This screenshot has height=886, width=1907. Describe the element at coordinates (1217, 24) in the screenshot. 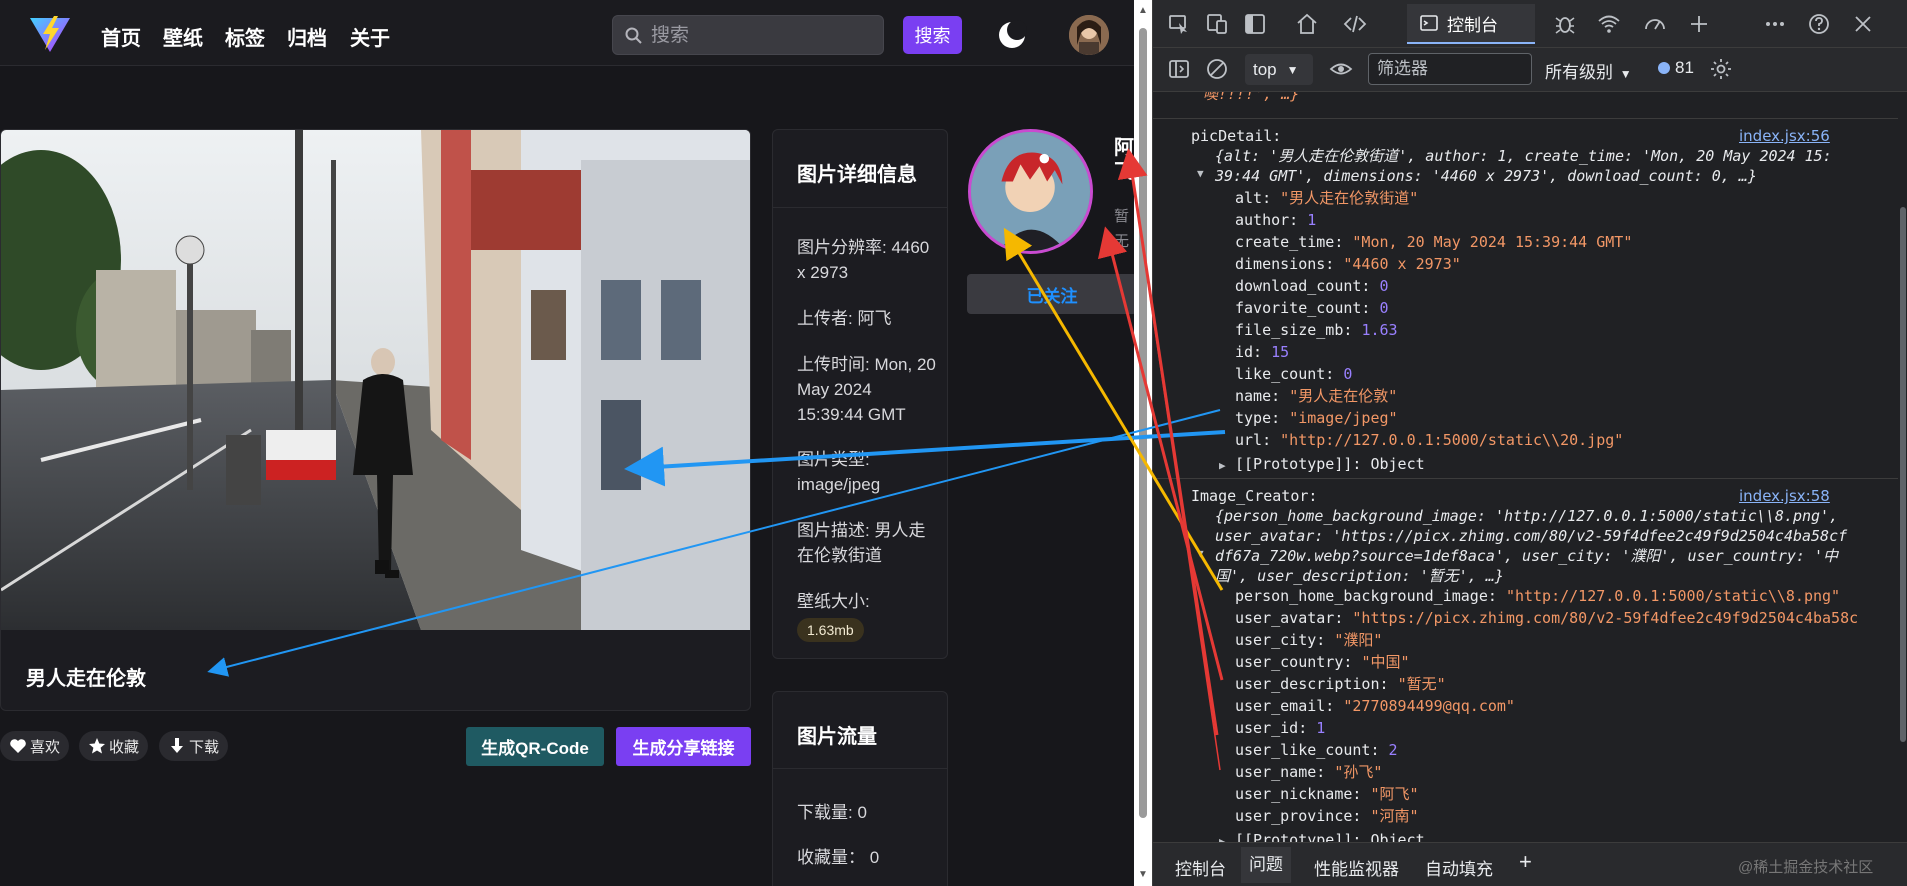

I see `device-toolbar-icon` at that location.